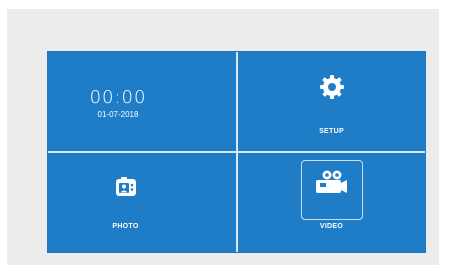 The width and height of the screenshot is (449, 272). Describe the element at coordinates (118, 97) in the screenshot. I see `clock-time: 00:00` at that location.